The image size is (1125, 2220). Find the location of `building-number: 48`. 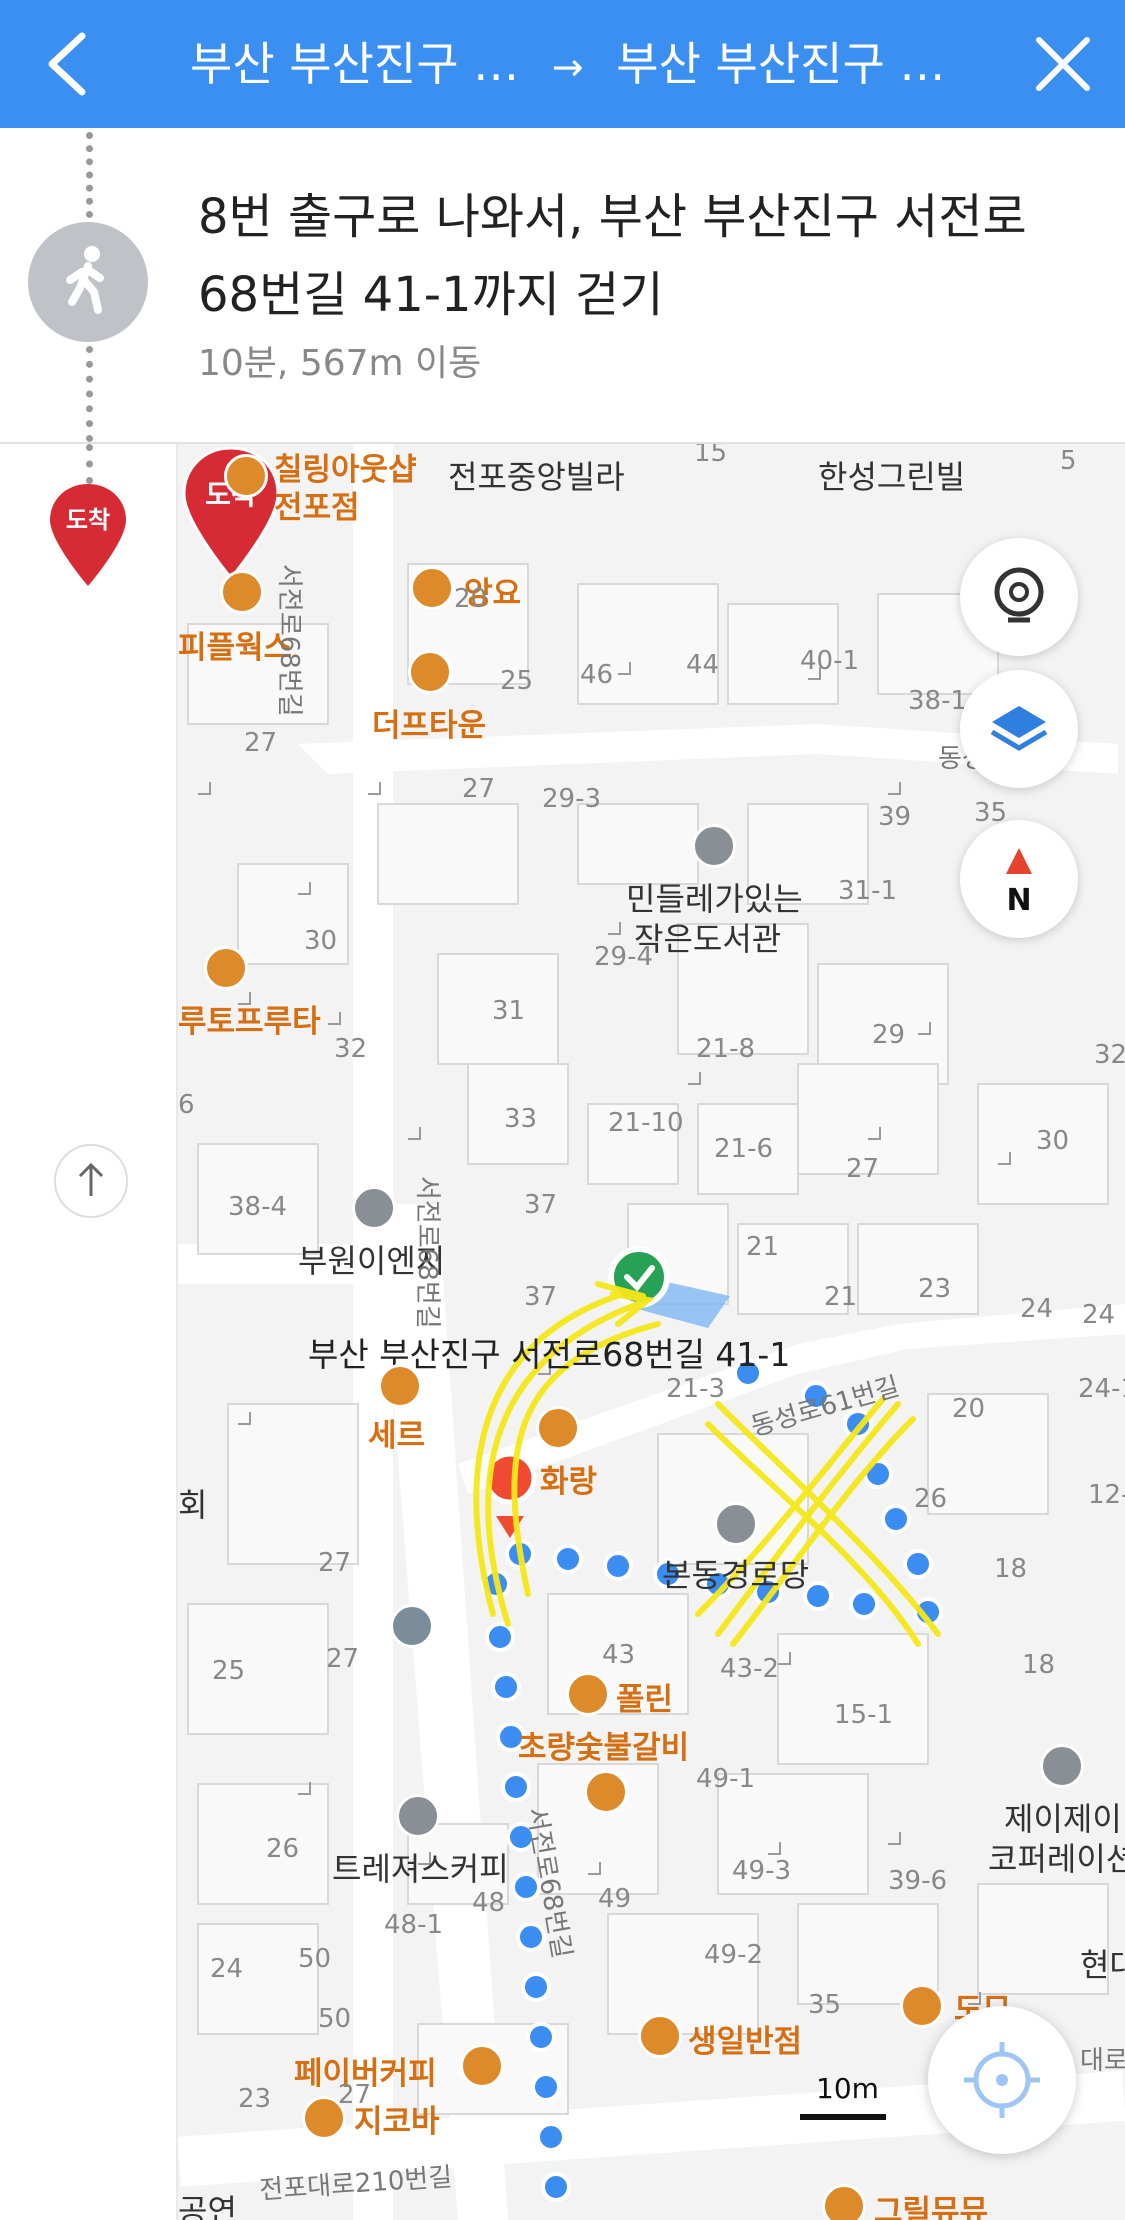

building-number: 48 is located at coordinates (489, 1903).